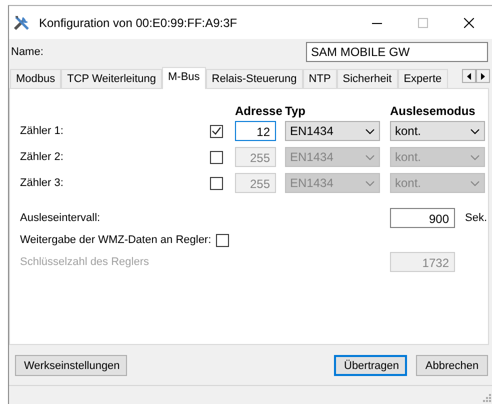  Describe the element at coordinates (319, 78) in the screenshot. I see `tab: NTP` at that location.